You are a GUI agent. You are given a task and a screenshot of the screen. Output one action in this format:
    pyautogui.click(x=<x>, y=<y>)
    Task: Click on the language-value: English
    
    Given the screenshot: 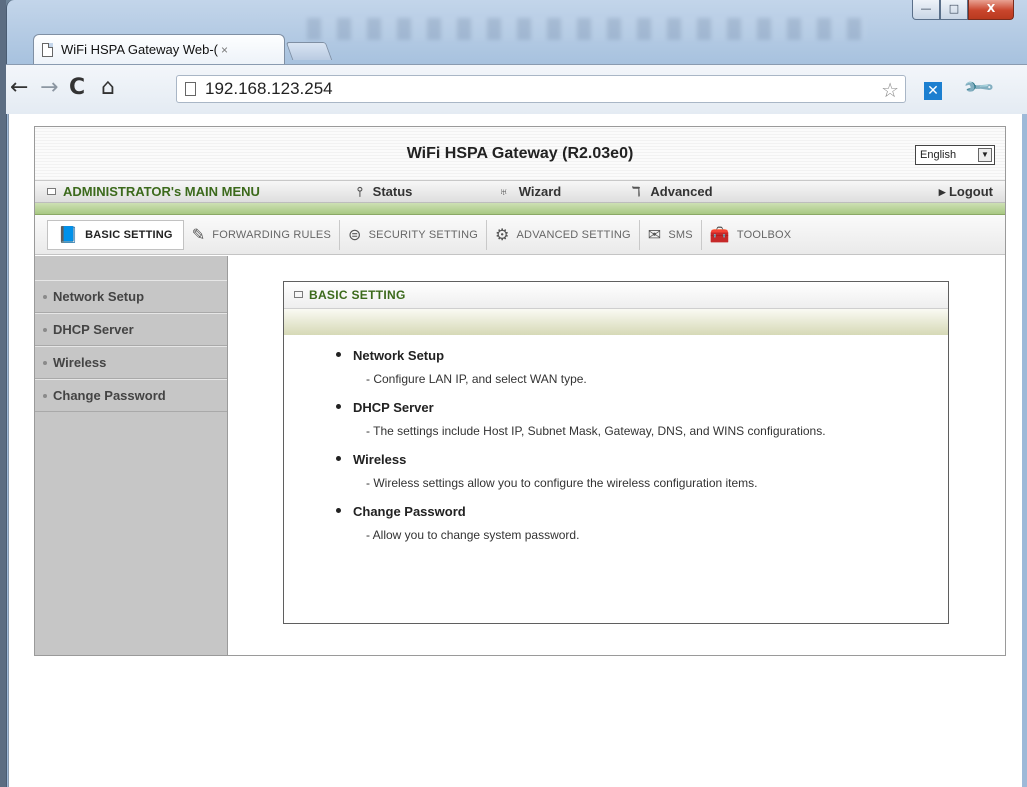 What is the action you would take?
    pyautogui.click(x=938, y=155)
    